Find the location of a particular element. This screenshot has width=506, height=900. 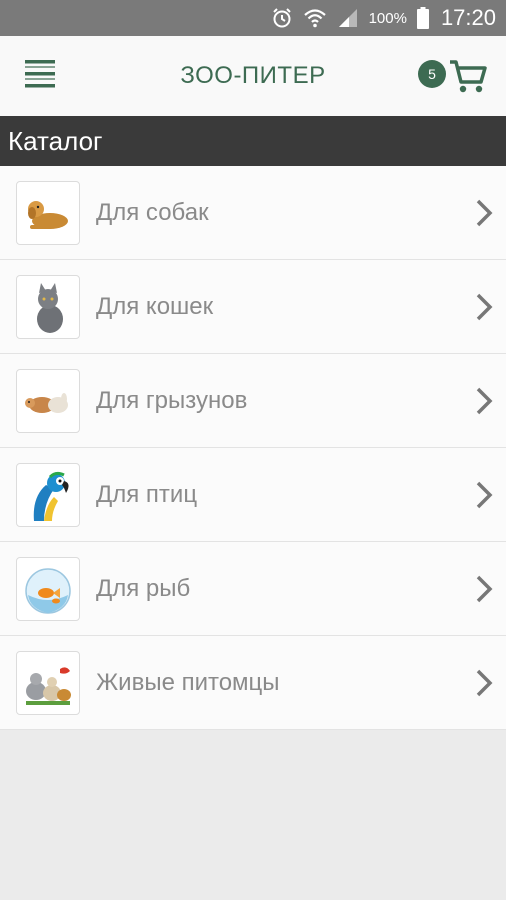

cat-image is located at coordinates (48, 306).